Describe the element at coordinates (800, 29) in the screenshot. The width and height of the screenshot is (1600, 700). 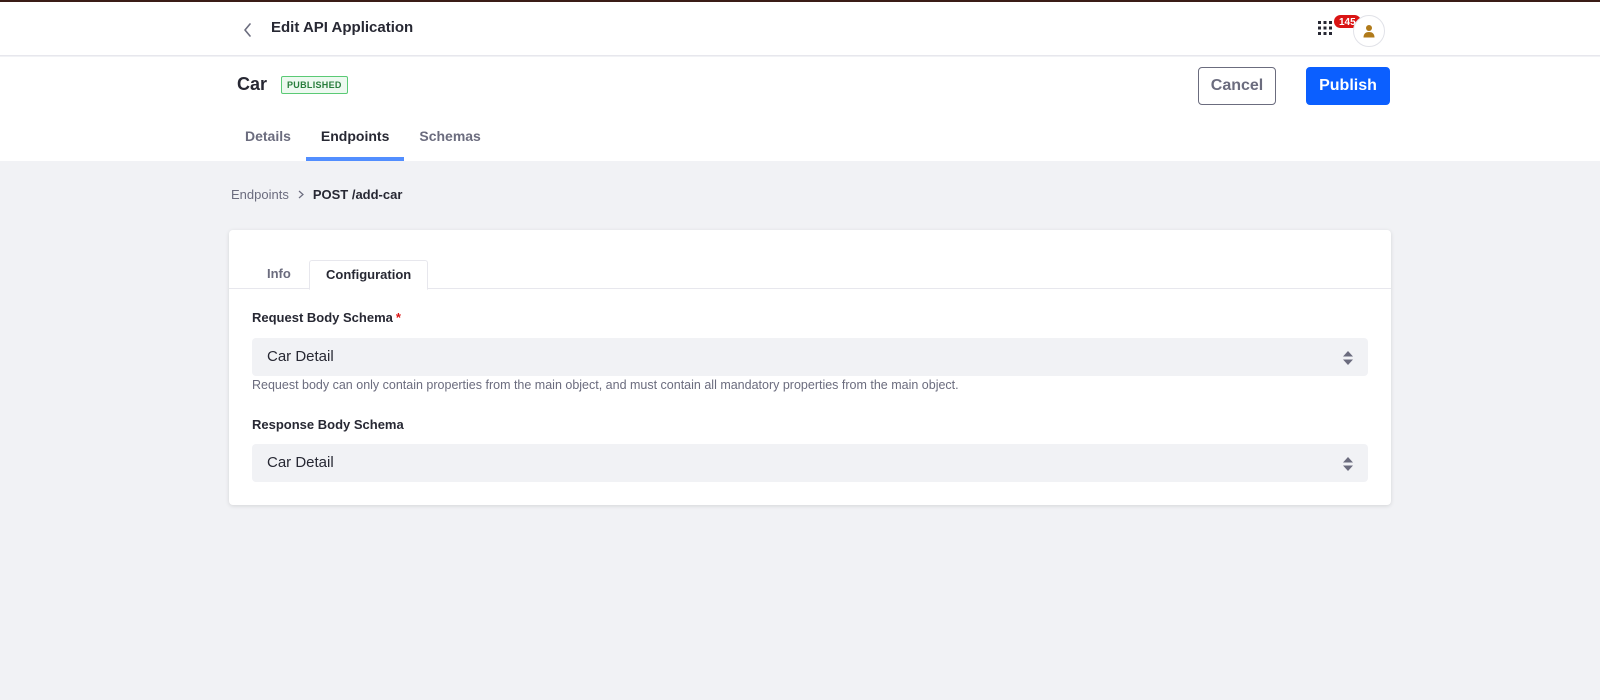
I see `app-header: Edit API Application 145` at that location.